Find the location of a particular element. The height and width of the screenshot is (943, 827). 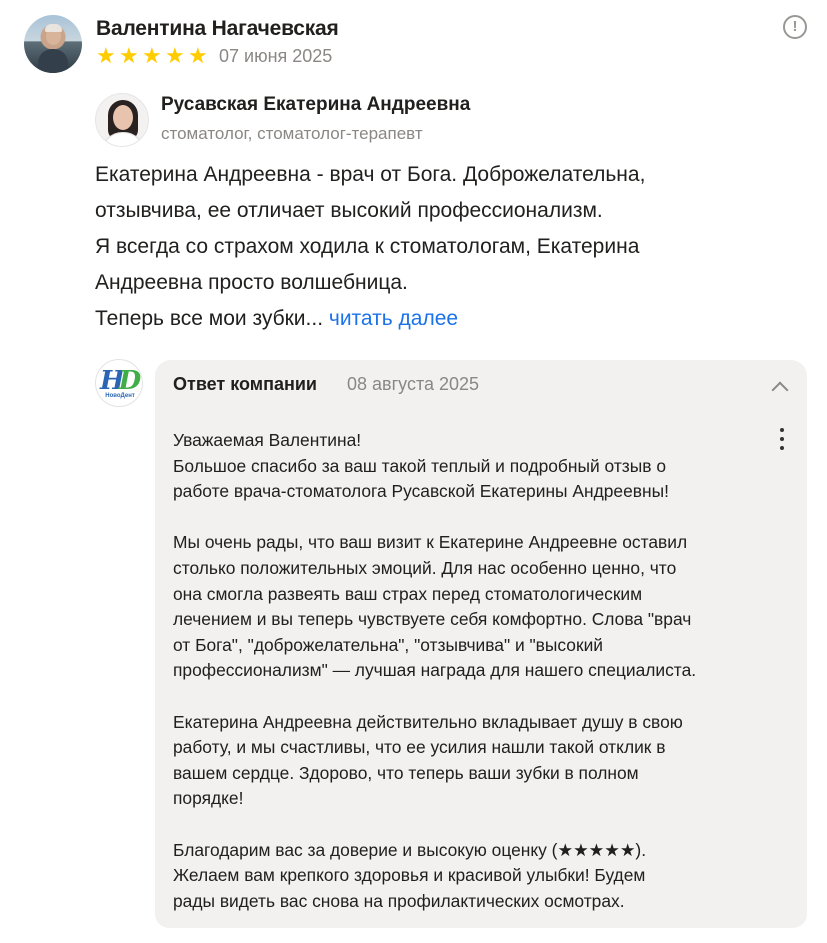

review-author-name: Валентина Нагачевская is located at coordinates (217, 29).